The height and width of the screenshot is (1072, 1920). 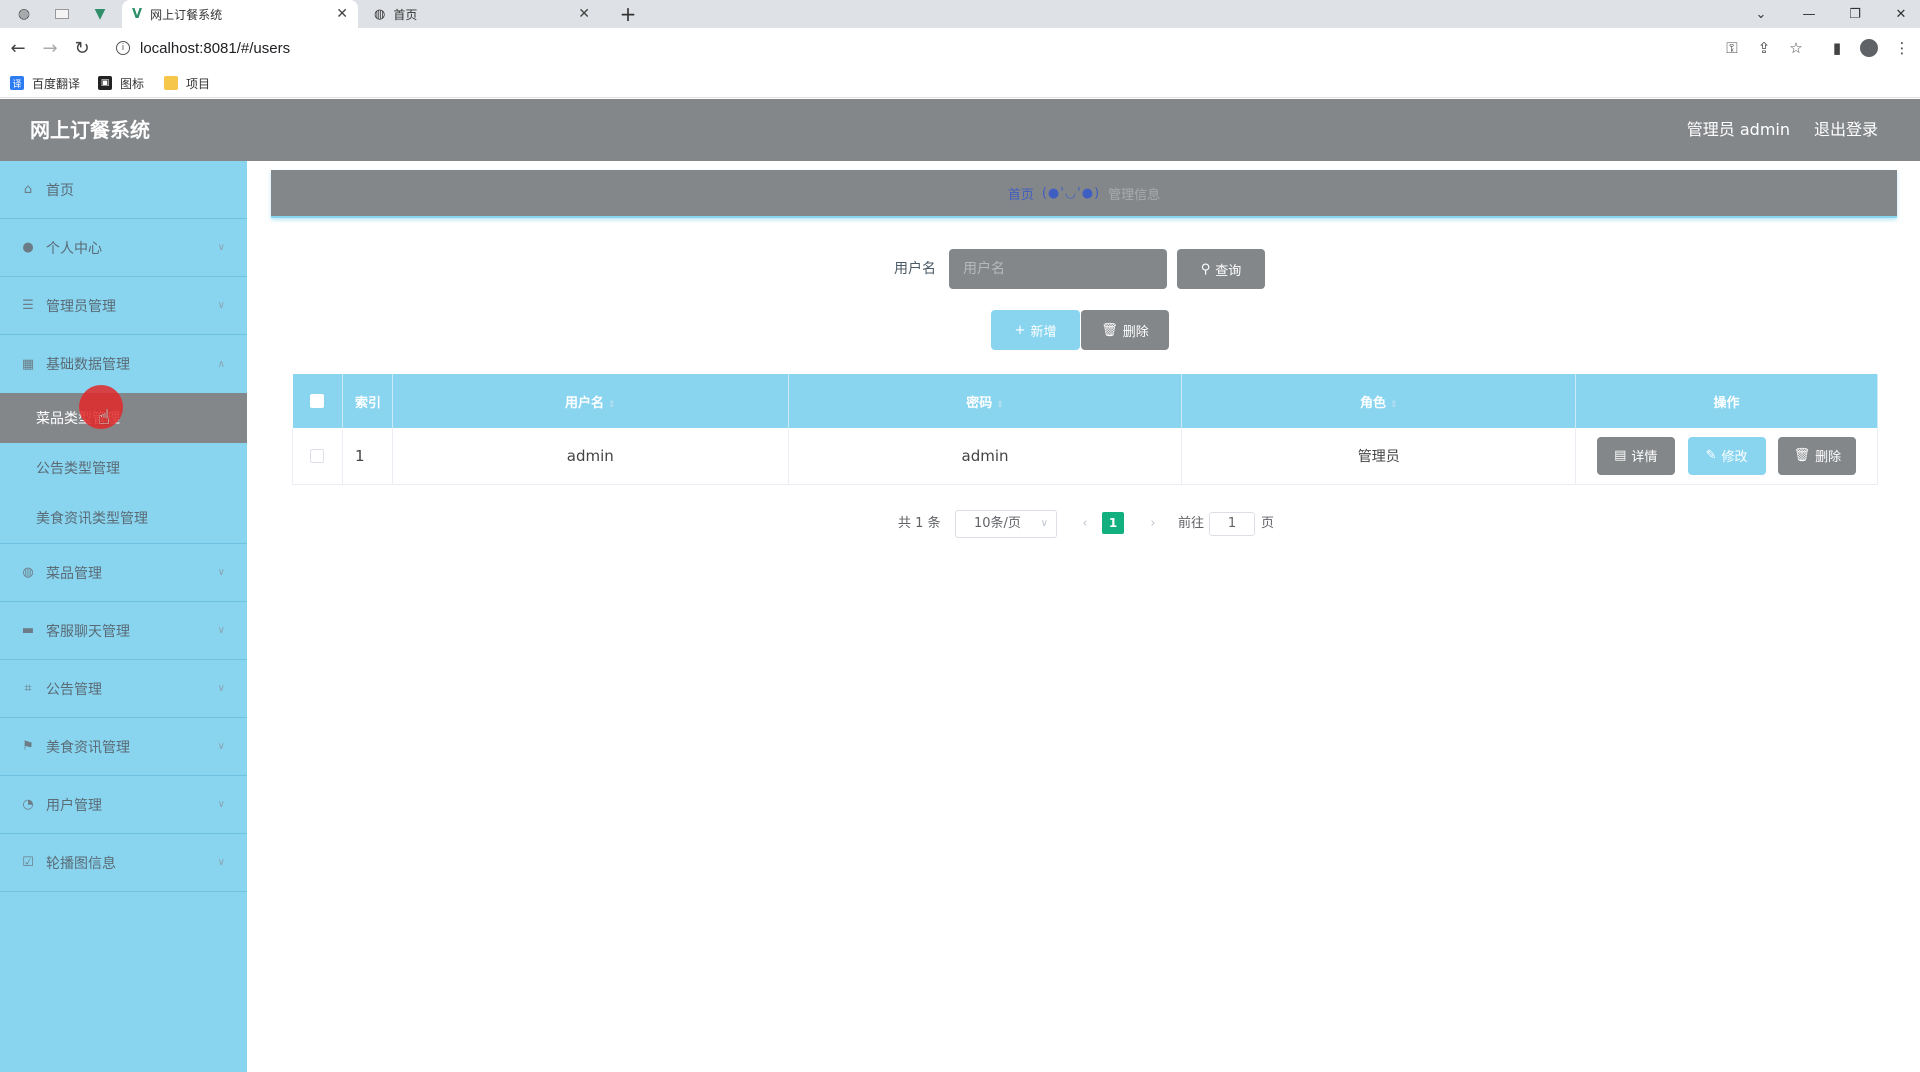 I want to click on sidebar-item-admins: ☰ 管理员管理 ∨, so click(x=123, y=306).